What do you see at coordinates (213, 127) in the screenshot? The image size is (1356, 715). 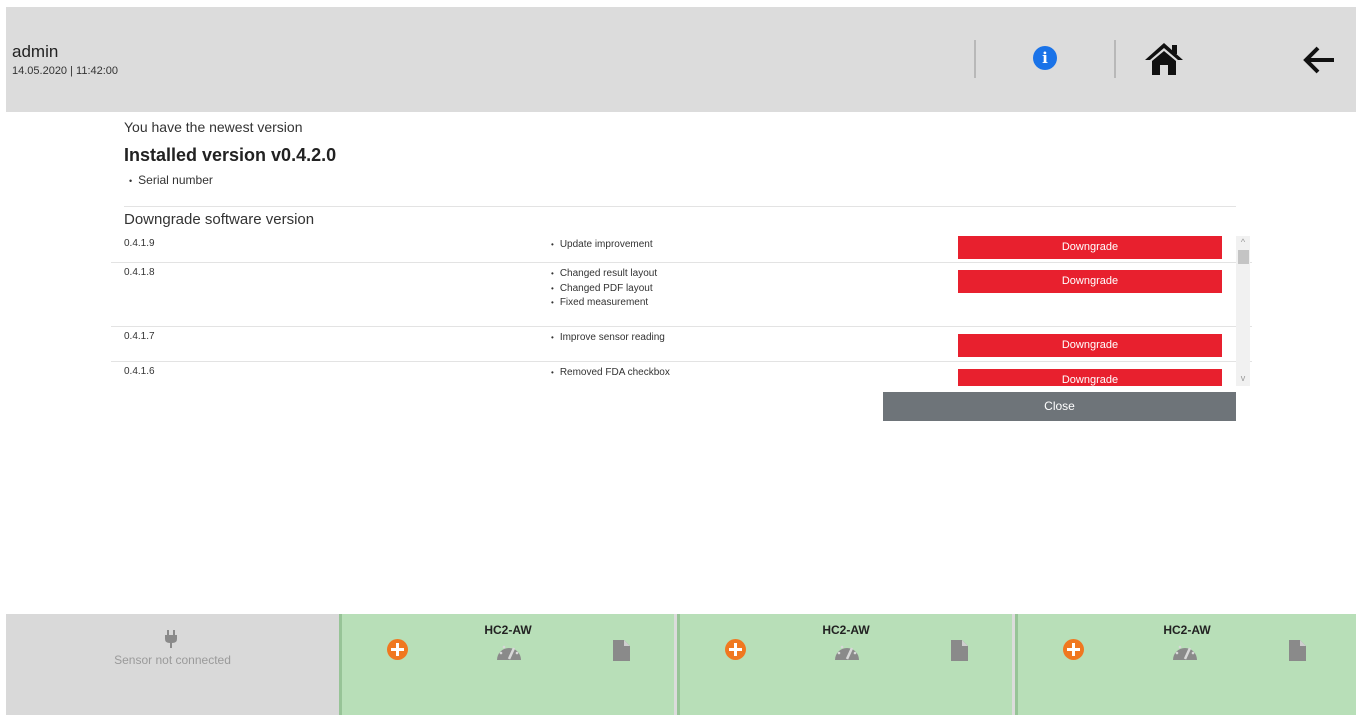 I see `newest-version-message: You have the newest version` at bounding box center [213, 127].